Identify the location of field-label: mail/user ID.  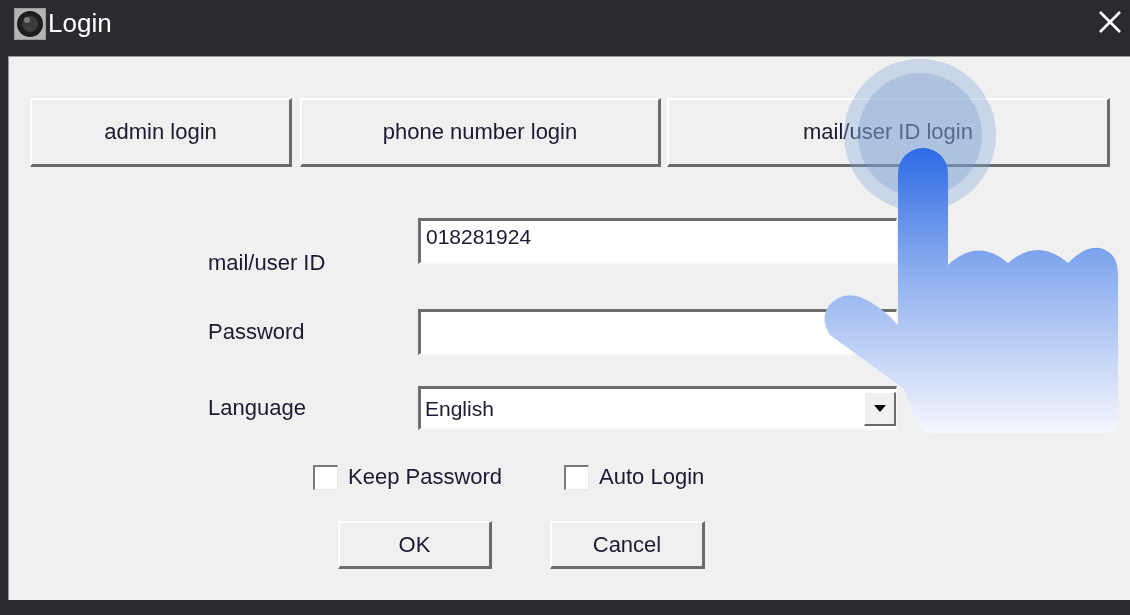
(267, 263).